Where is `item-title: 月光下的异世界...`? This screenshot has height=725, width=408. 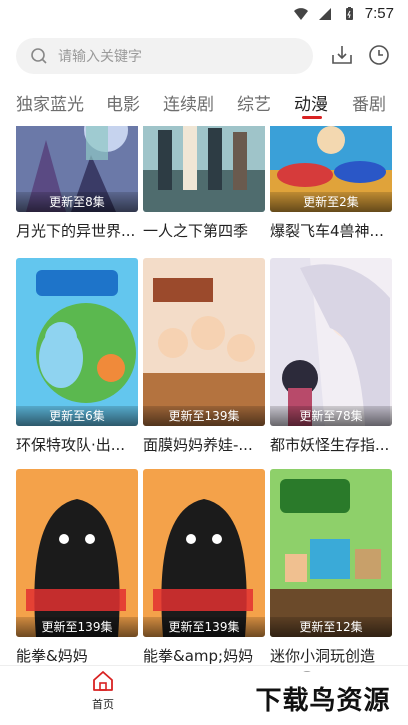
item-title: 月光下的异世界... is located at coordinates (76, 231).